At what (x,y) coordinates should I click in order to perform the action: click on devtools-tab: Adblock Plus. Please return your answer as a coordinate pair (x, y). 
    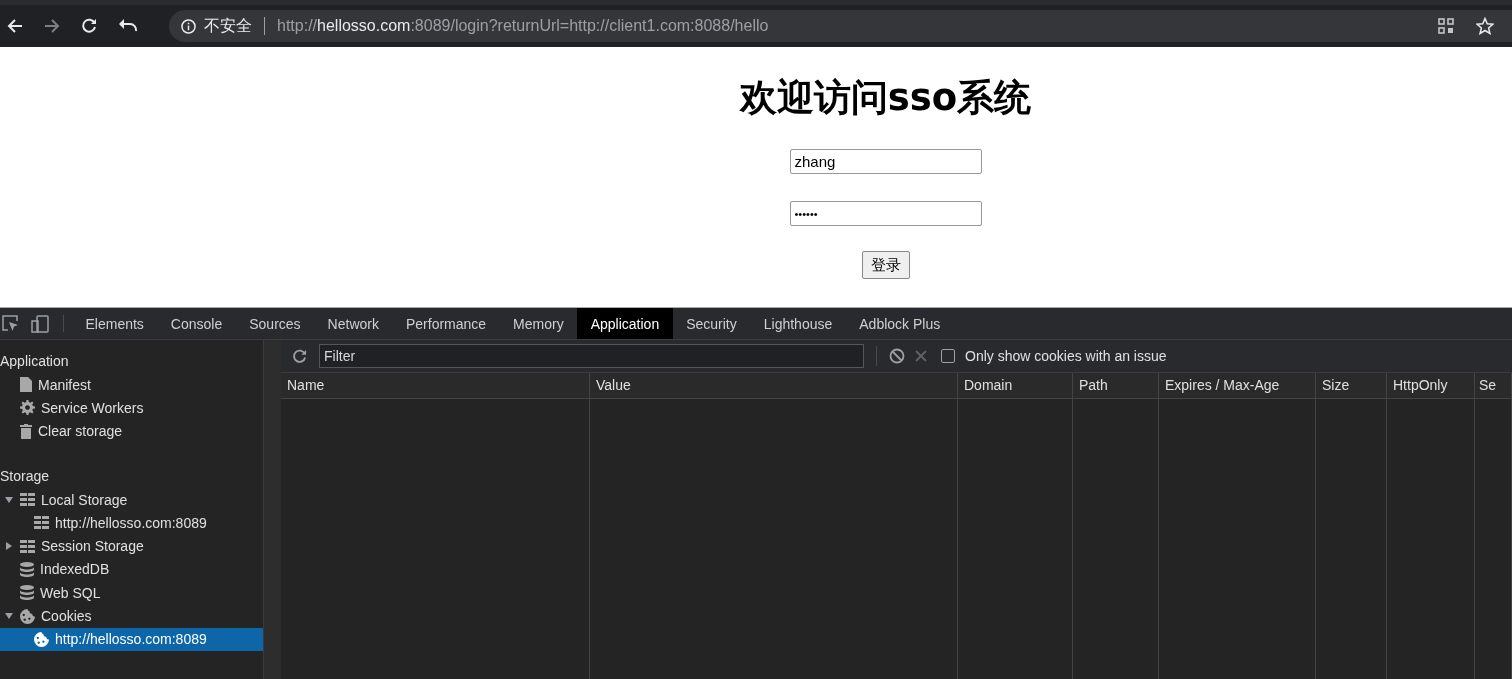
    Looking at the image, I should click on (899, 323).